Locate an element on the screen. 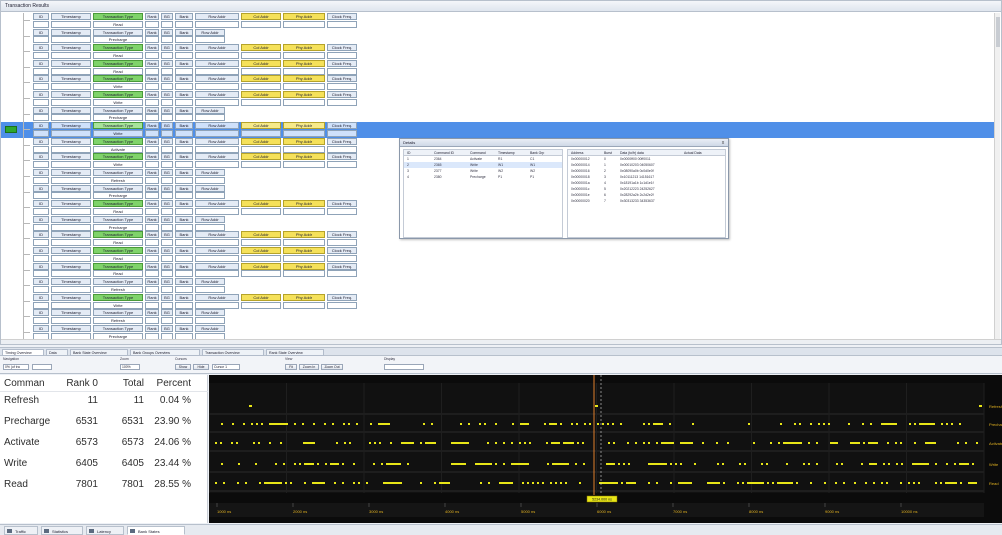 Image resolution: width=1002 pixels, height=535 pixels. col-total: Total is located at coordinates (122, 383).